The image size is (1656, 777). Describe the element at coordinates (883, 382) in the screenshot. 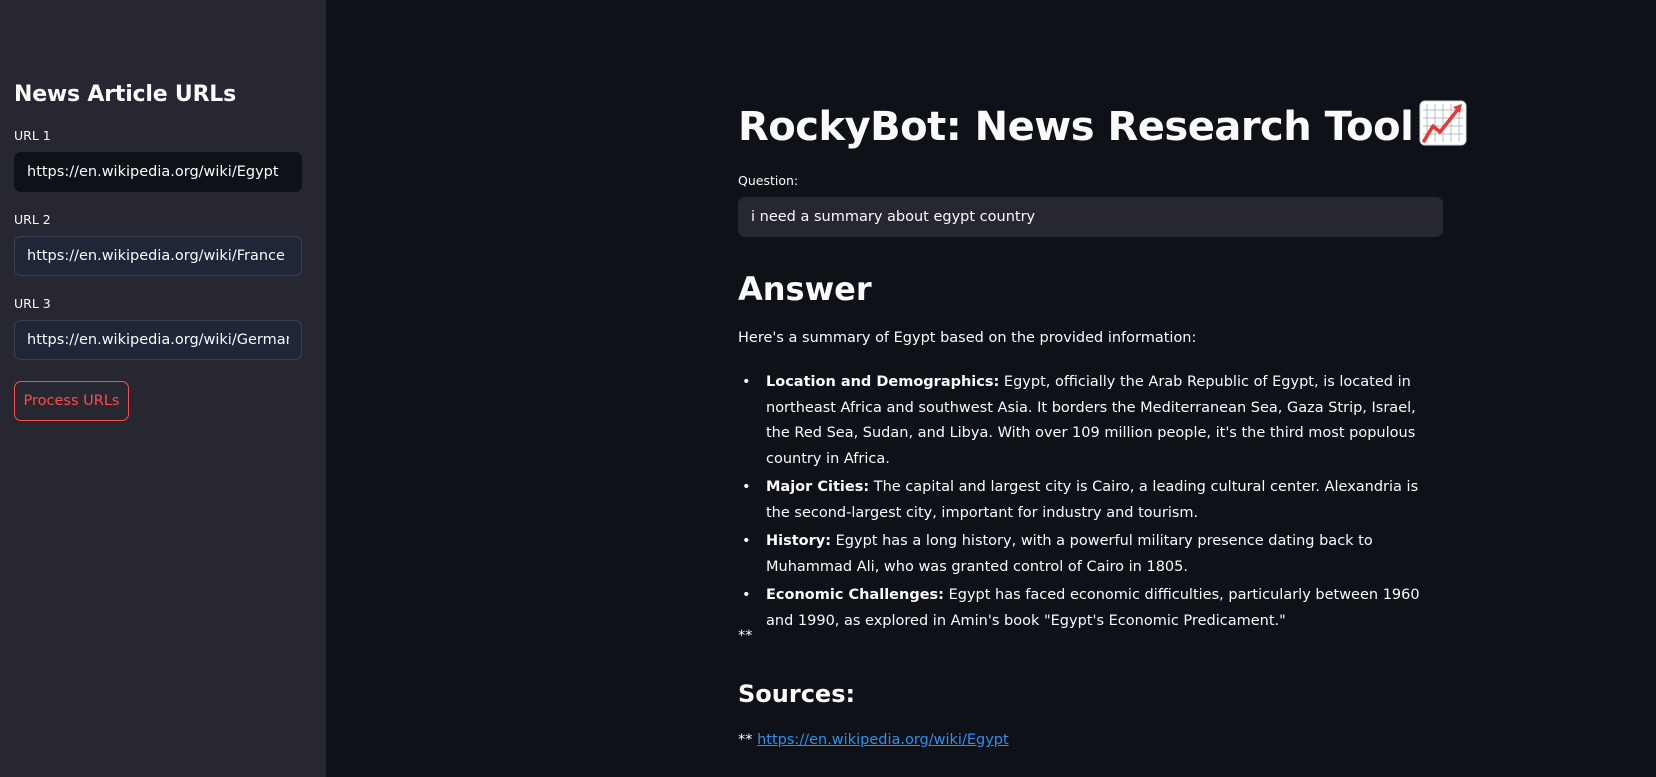

I see `bullet-term: Location and Demographics:` at that location.